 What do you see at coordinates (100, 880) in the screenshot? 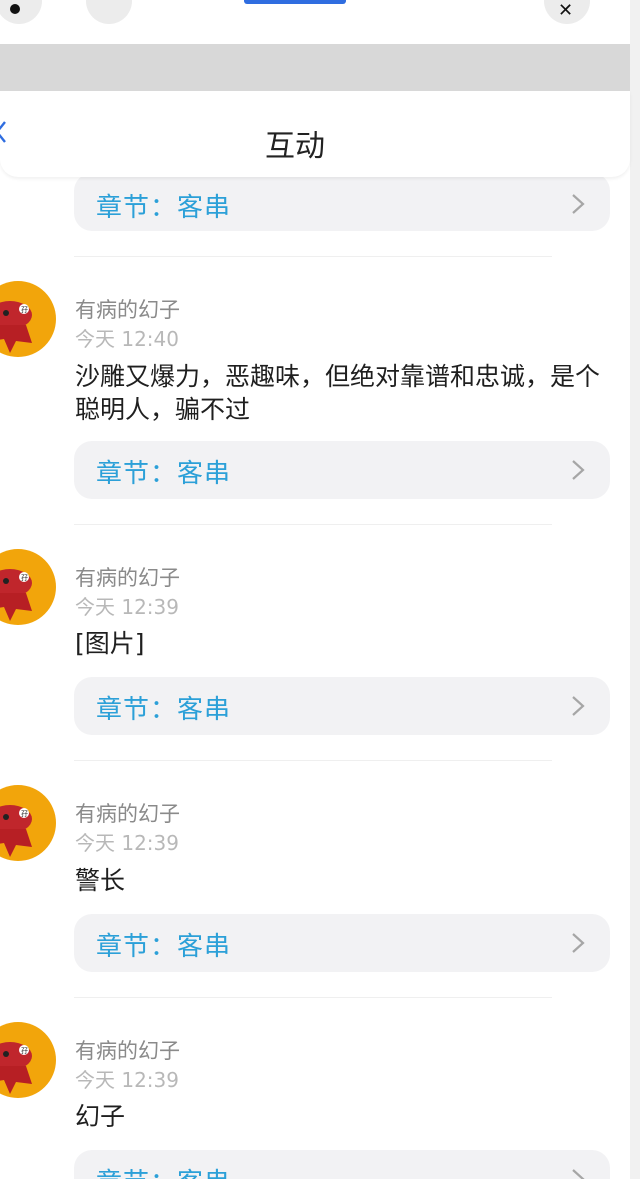
I see `comment-text: 警长` at bounding box center [100, 880].